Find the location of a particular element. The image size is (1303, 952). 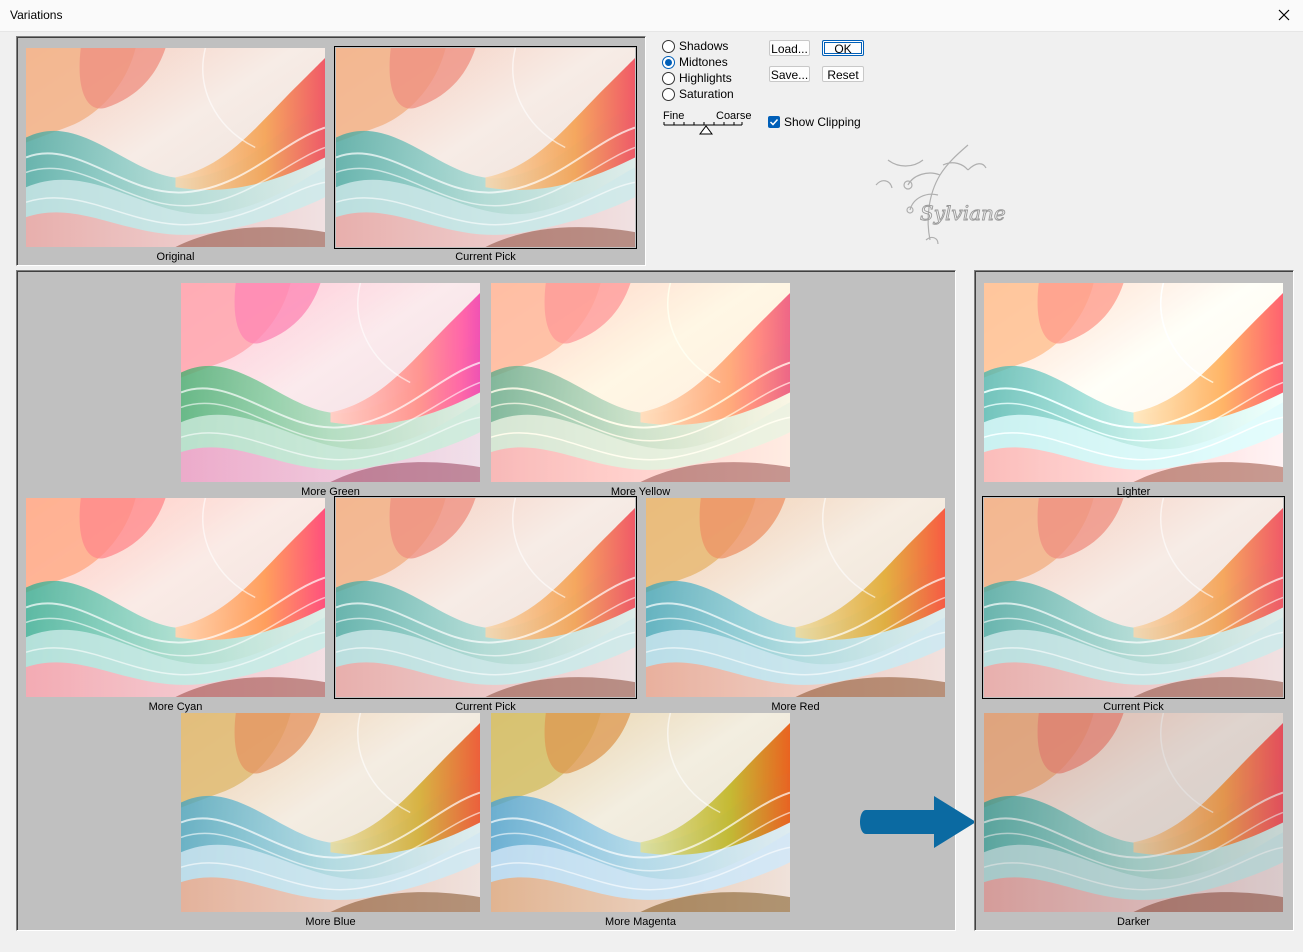

watermark-text: Sylviane is located at coordinates (963, 213).